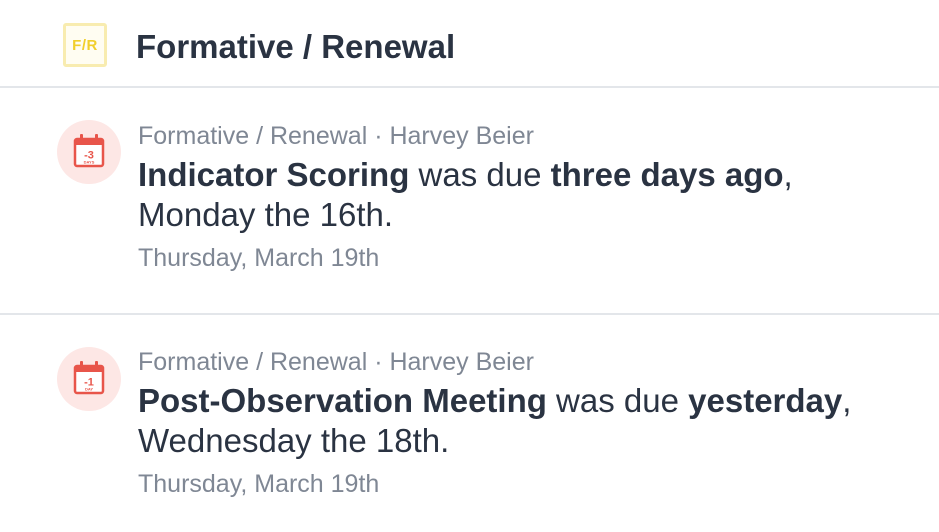 The image size is (939, 532). What do you see at coordinates (273, 174) in the screenshot?
I see `task-name: Indicator Scoring` at bounding box center [273, 174].